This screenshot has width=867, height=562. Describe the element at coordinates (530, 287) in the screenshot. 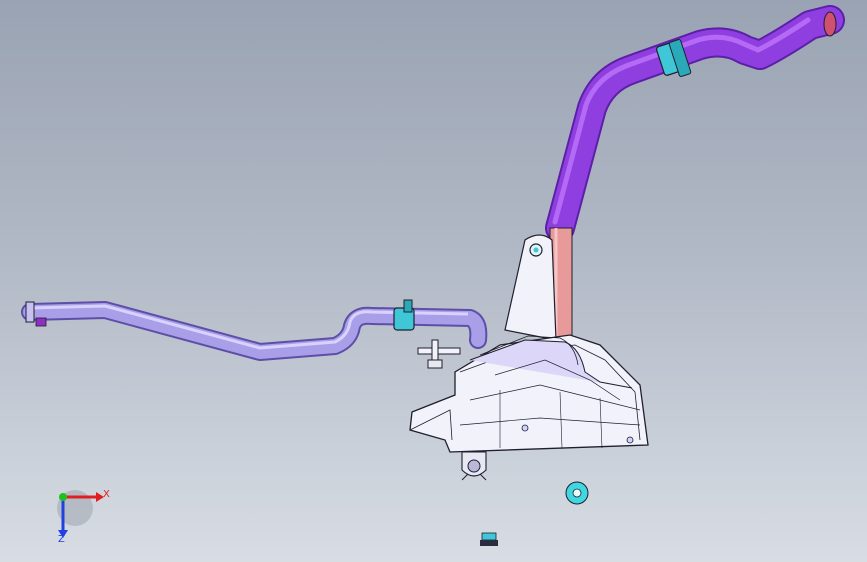

I see `support-bracket` at that location.